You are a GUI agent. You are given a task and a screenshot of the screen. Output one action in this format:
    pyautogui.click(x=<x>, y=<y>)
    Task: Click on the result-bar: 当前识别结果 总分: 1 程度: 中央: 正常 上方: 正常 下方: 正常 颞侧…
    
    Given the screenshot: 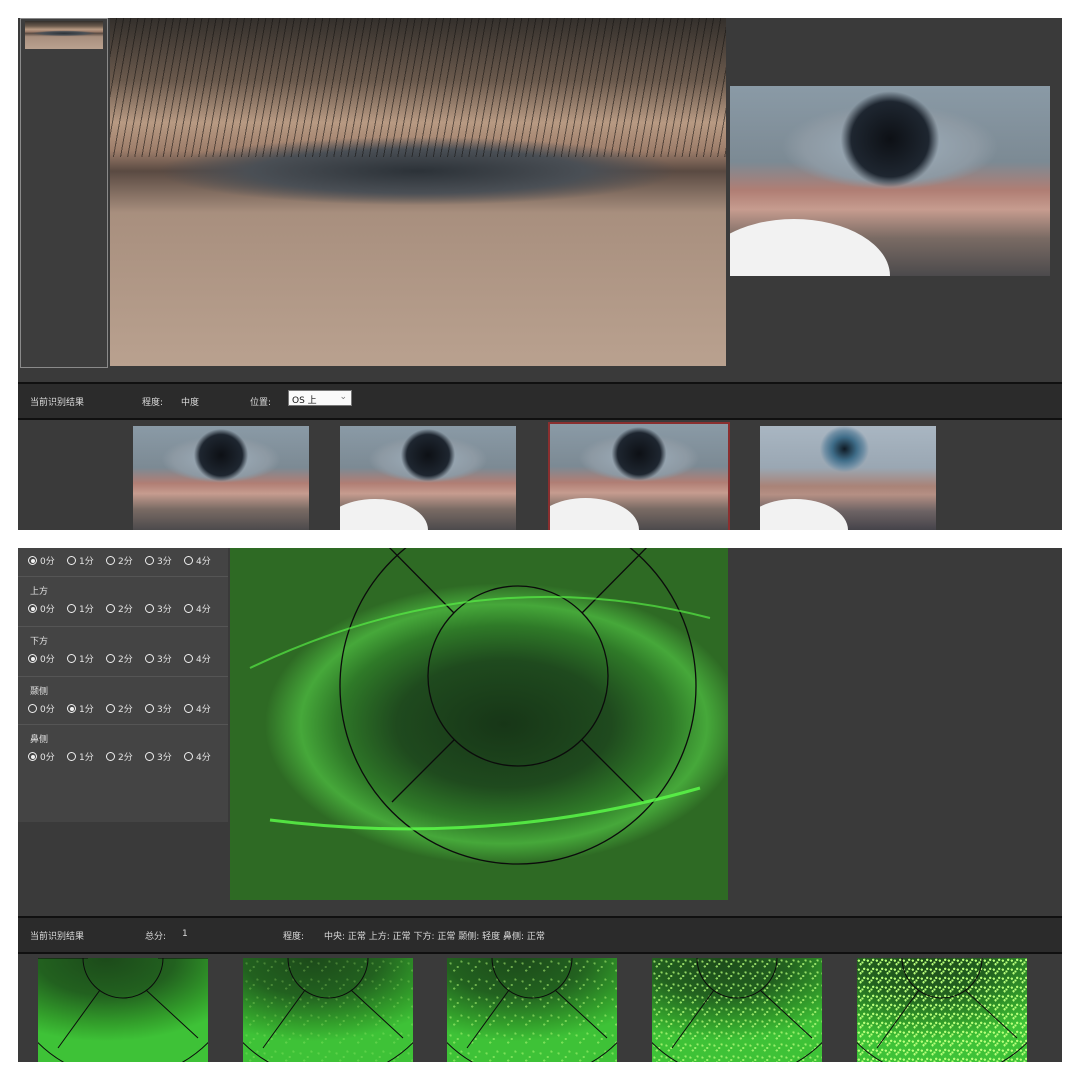 What is the action you would take?
    pyautogui.click(x=540, y=935)
    